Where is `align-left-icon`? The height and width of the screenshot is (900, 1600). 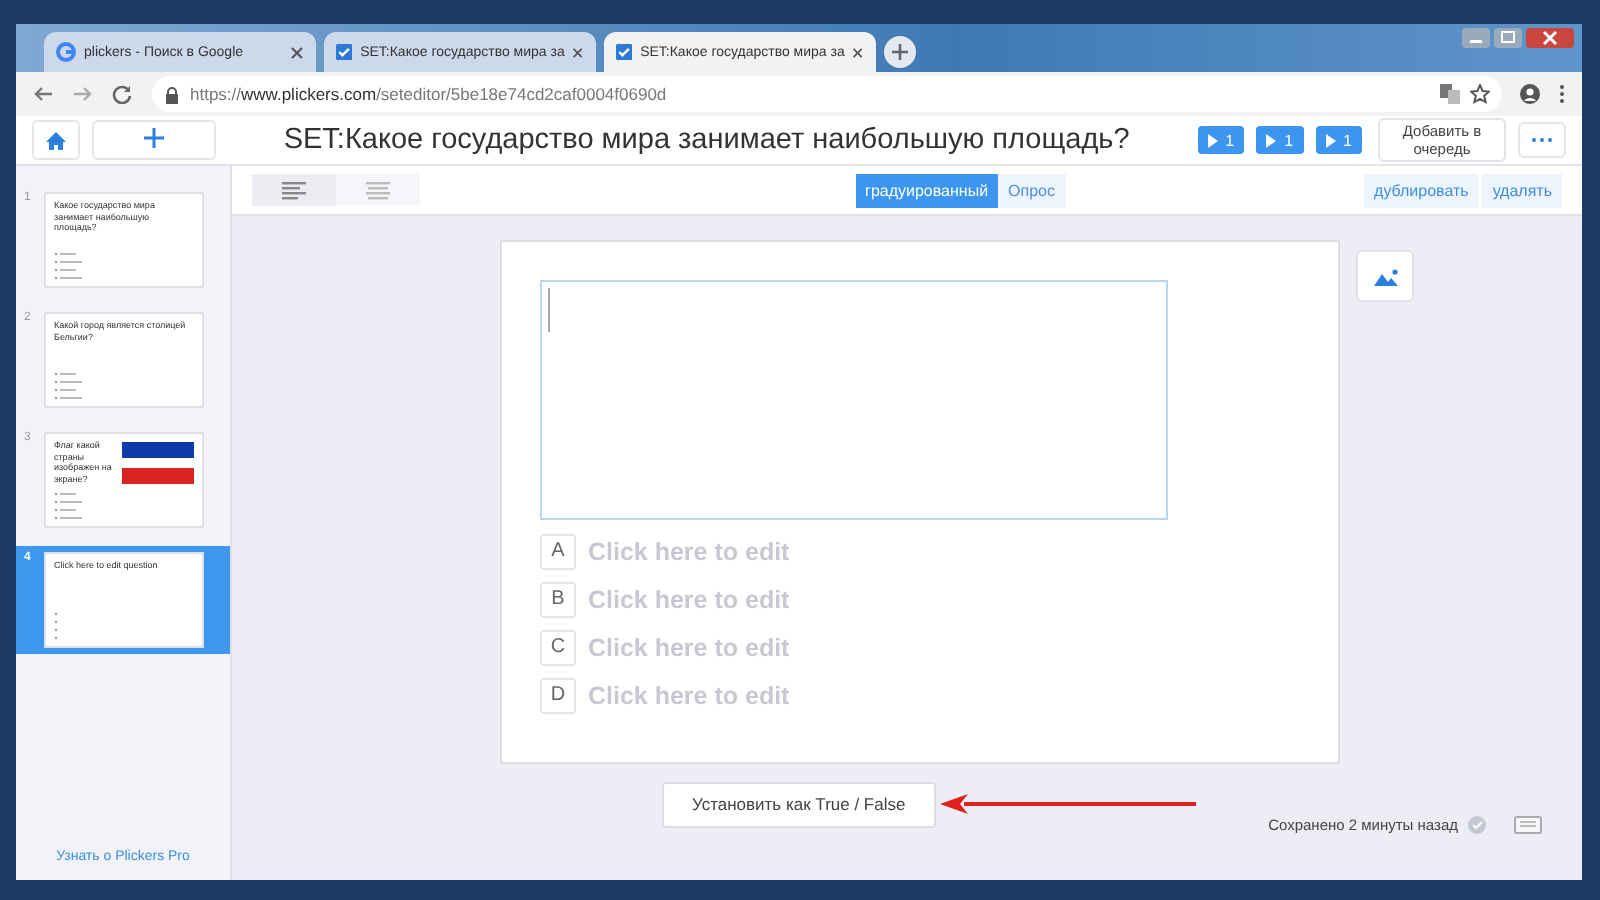 align-left-icon is located at coordinates (294, 190).